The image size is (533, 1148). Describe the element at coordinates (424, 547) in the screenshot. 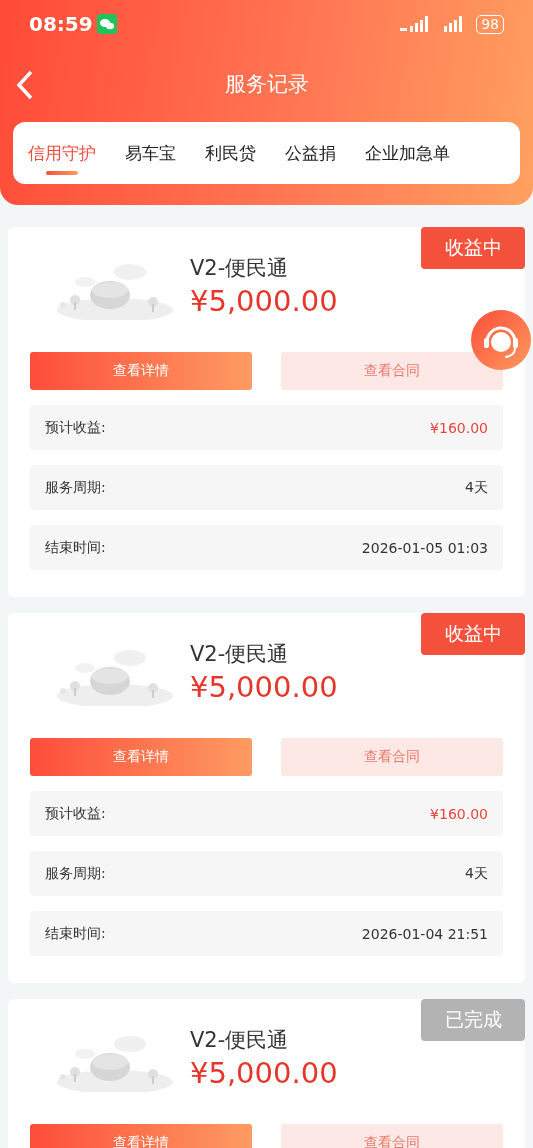

I see `info-value: 2026-01-05 01:03` at that location.